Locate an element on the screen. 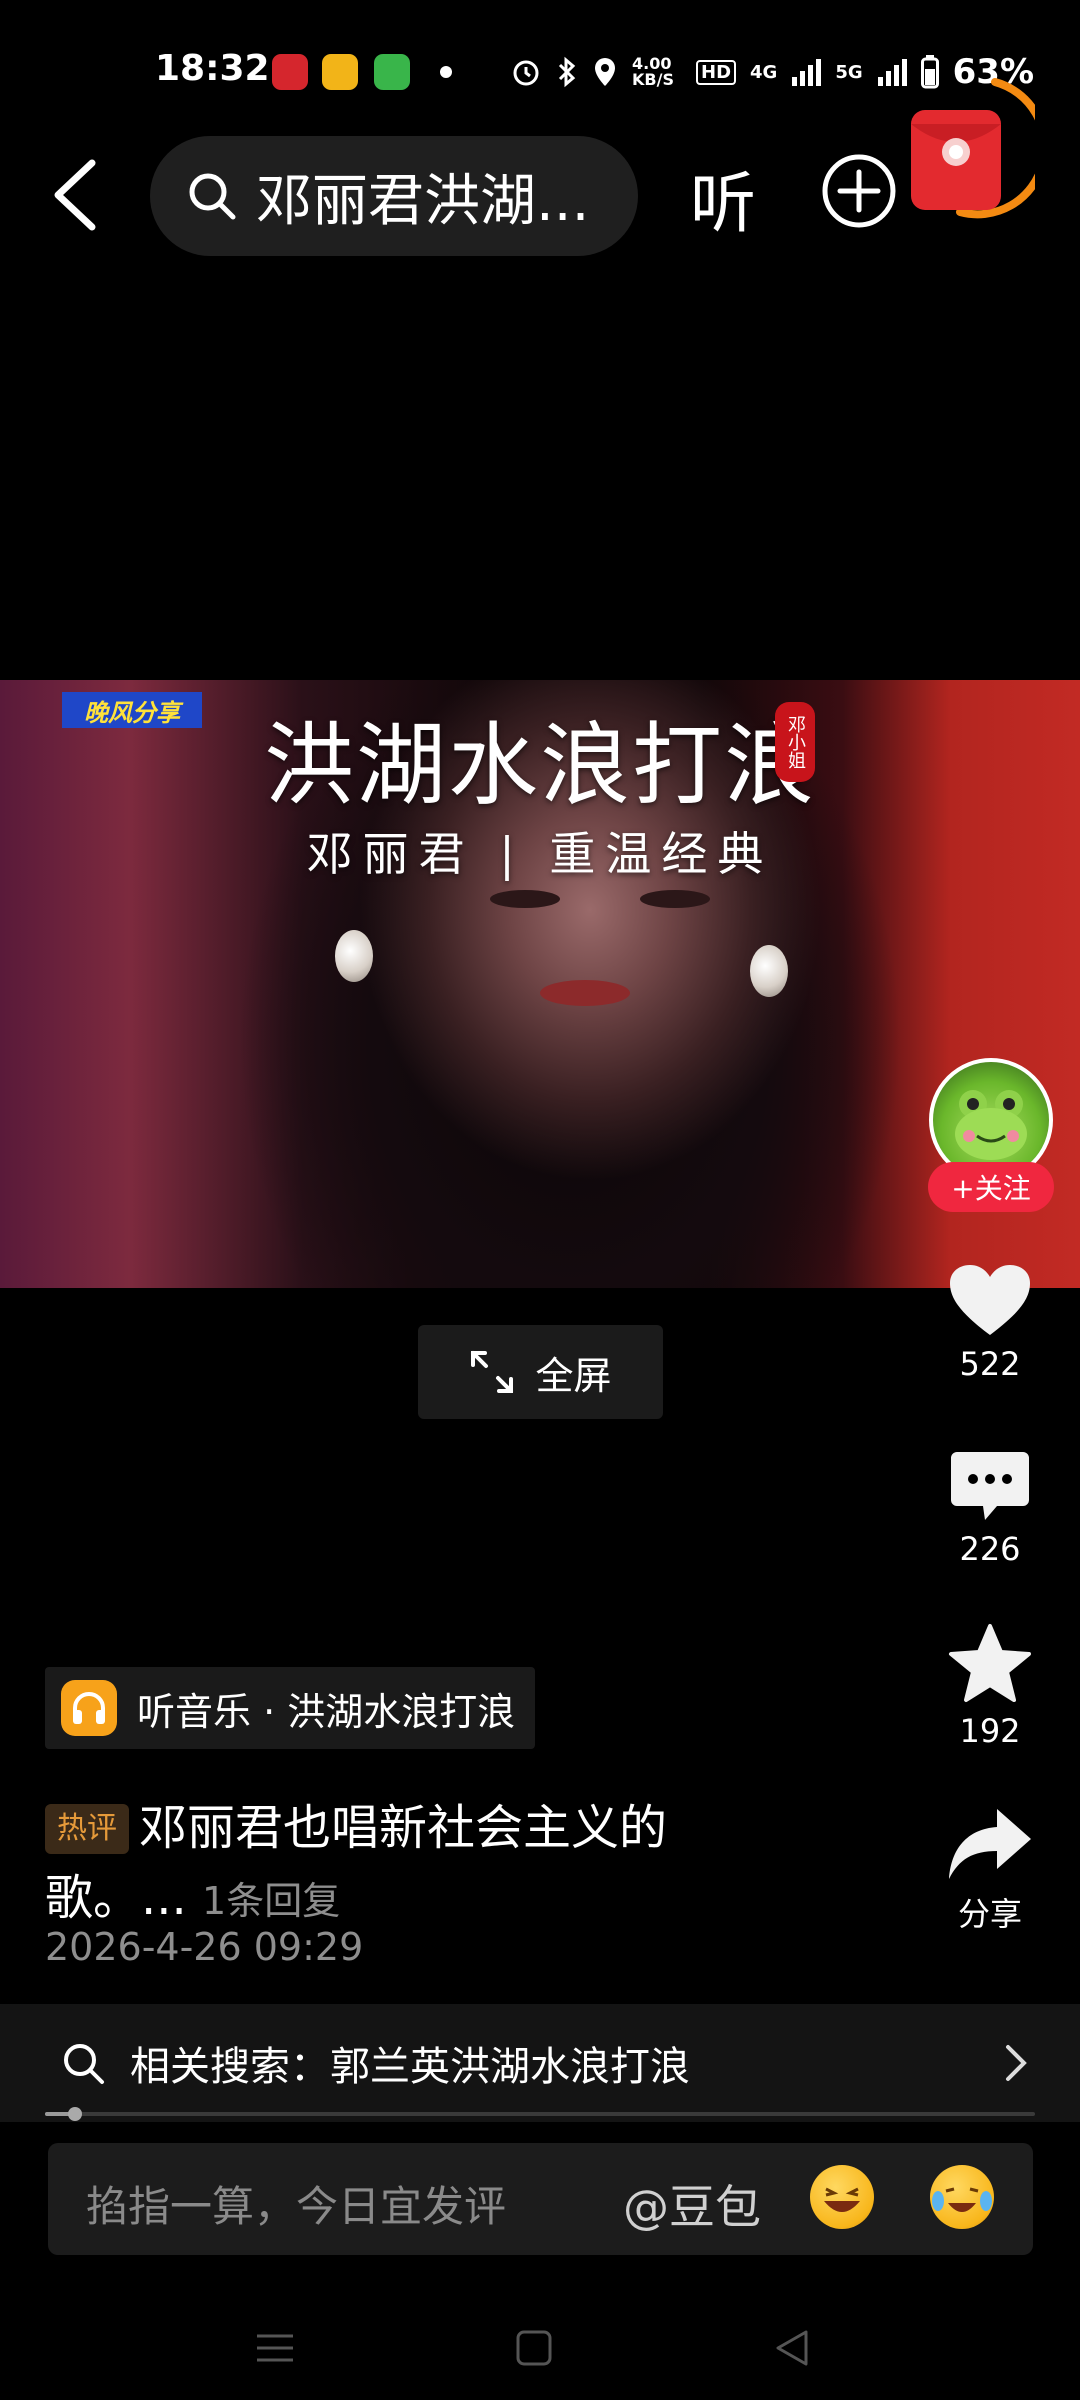 This screenshot has height=2400, width=1080. weibo-icon is located at coordinates (340, 72).